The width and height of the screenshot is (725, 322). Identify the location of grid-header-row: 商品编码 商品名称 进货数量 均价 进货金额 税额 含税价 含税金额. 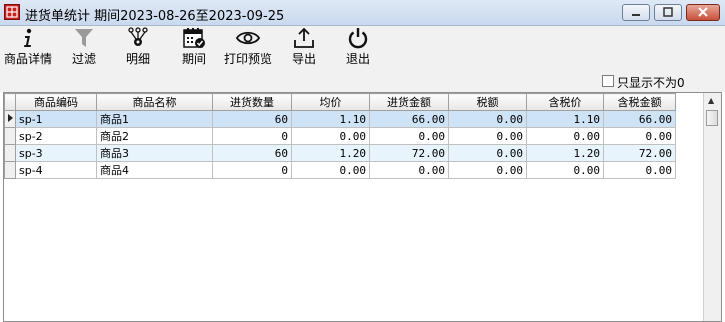
(340, 102).